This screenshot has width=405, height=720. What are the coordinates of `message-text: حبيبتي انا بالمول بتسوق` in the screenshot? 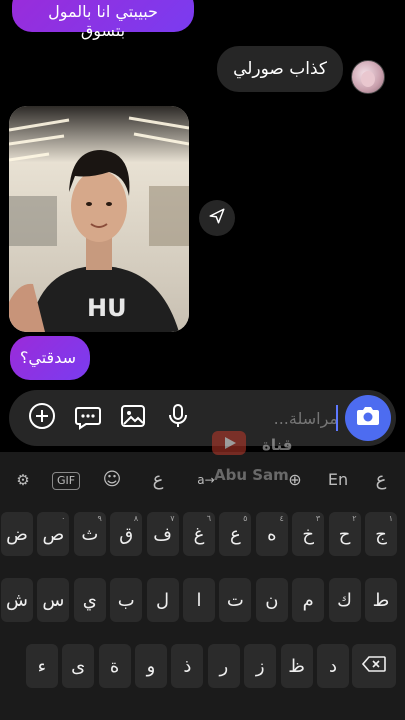 It's located at (103, 21).